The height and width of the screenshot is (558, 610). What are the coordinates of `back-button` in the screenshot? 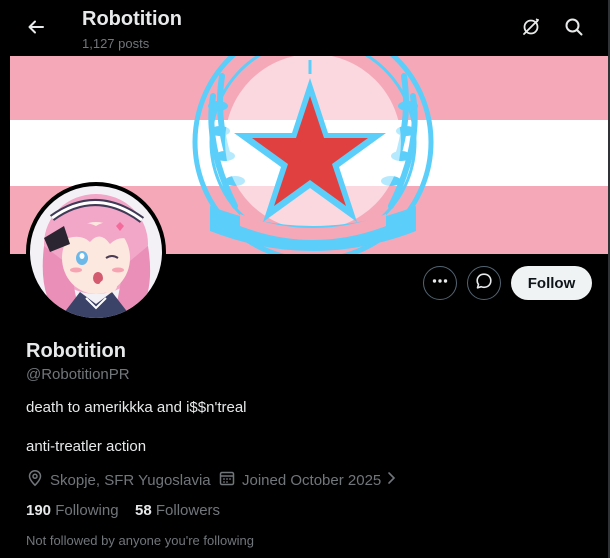 It's located at (36, 29).